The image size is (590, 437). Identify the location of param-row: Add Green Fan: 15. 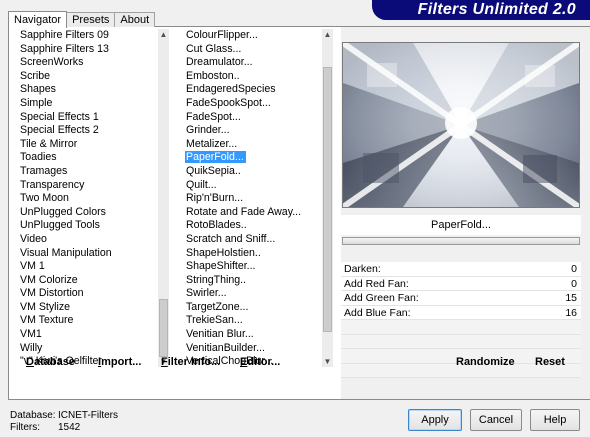
(461, 298).